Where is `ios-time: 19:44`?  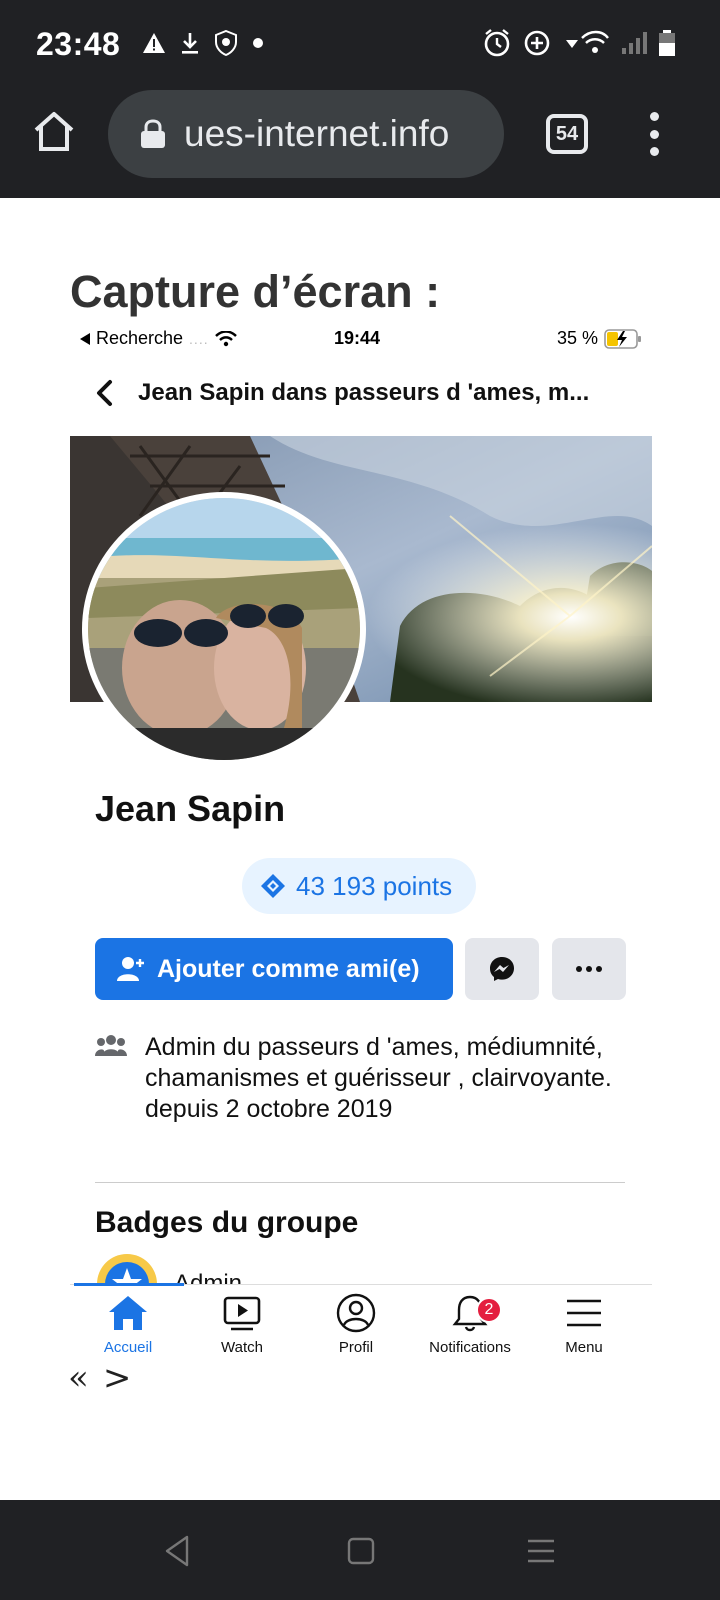 ios-time: 19:44 is located at coordinates (357, 338).